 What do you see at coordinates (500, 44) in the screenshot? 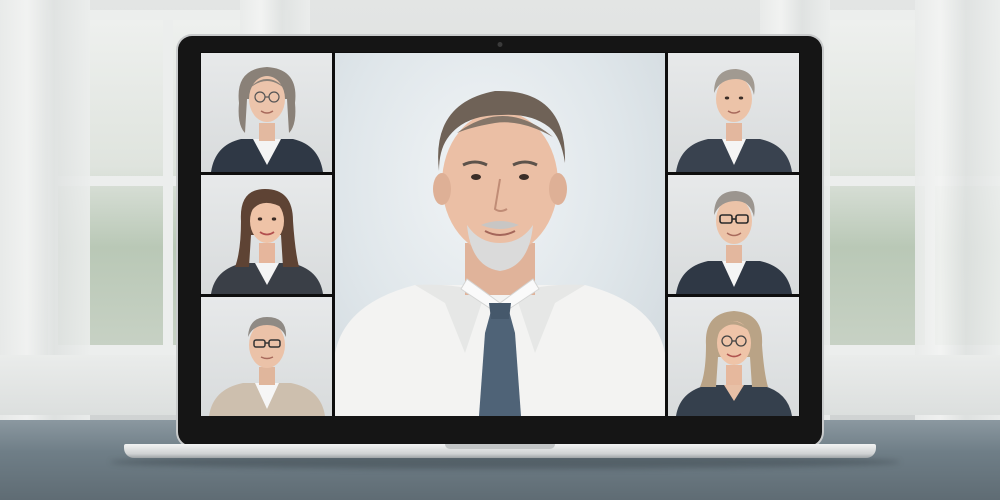
I see `webcam-icon` at bounding box center [500, 44].